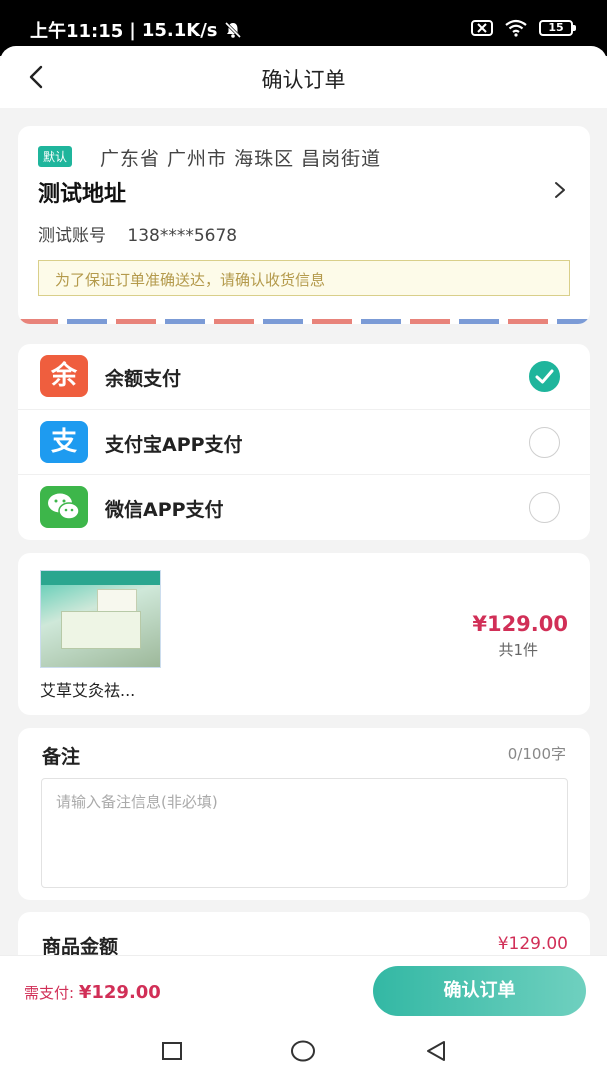  I want to click on checkout-bar: 需支付: ¥129.00 确认订单, so click(303, 990).